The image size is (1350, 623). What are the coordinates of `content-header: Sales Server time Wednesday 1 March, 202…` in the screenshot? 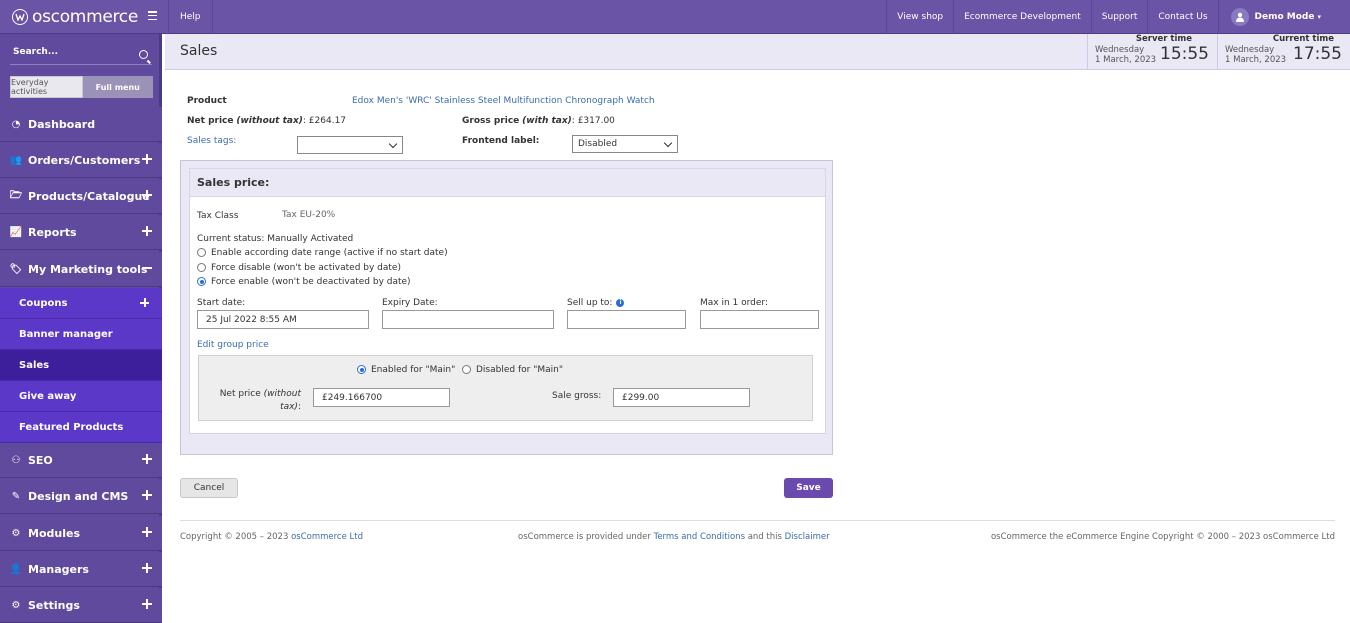 It's located at (757, 52).